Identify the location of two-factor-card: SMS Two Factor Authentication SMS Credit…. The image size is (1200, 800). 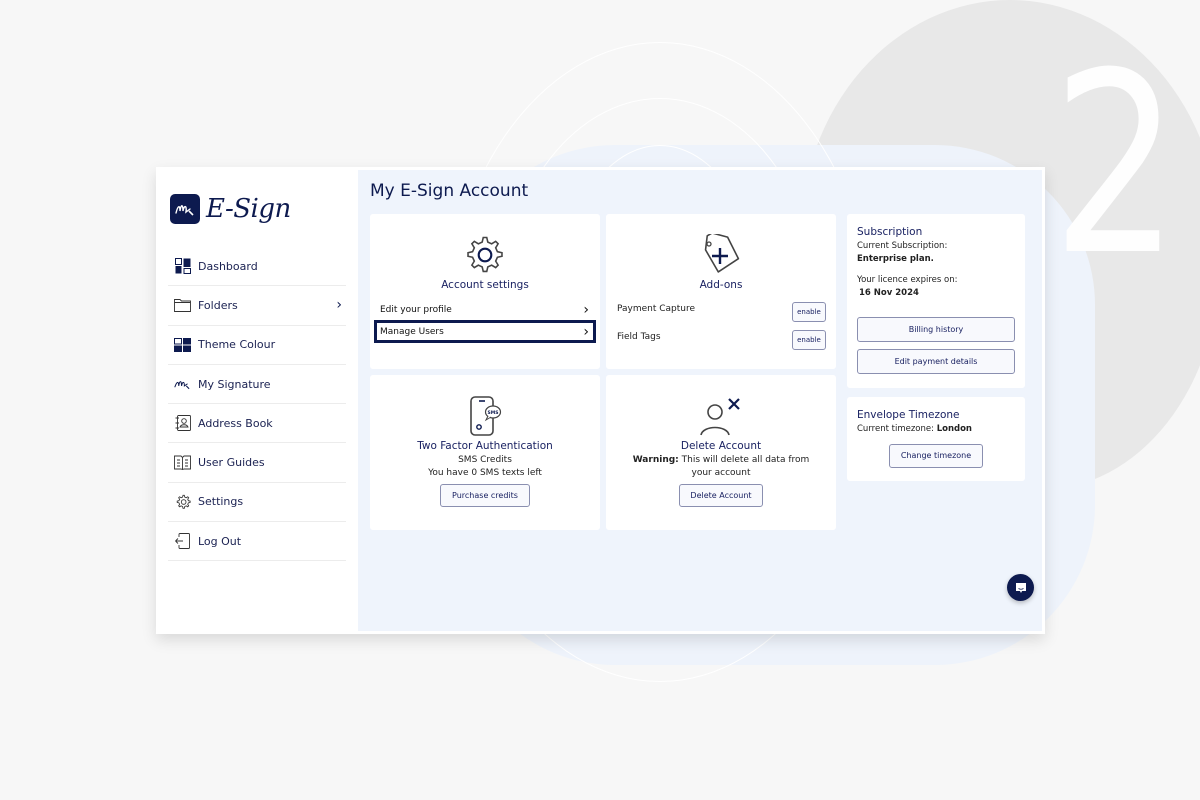
(485, 452).